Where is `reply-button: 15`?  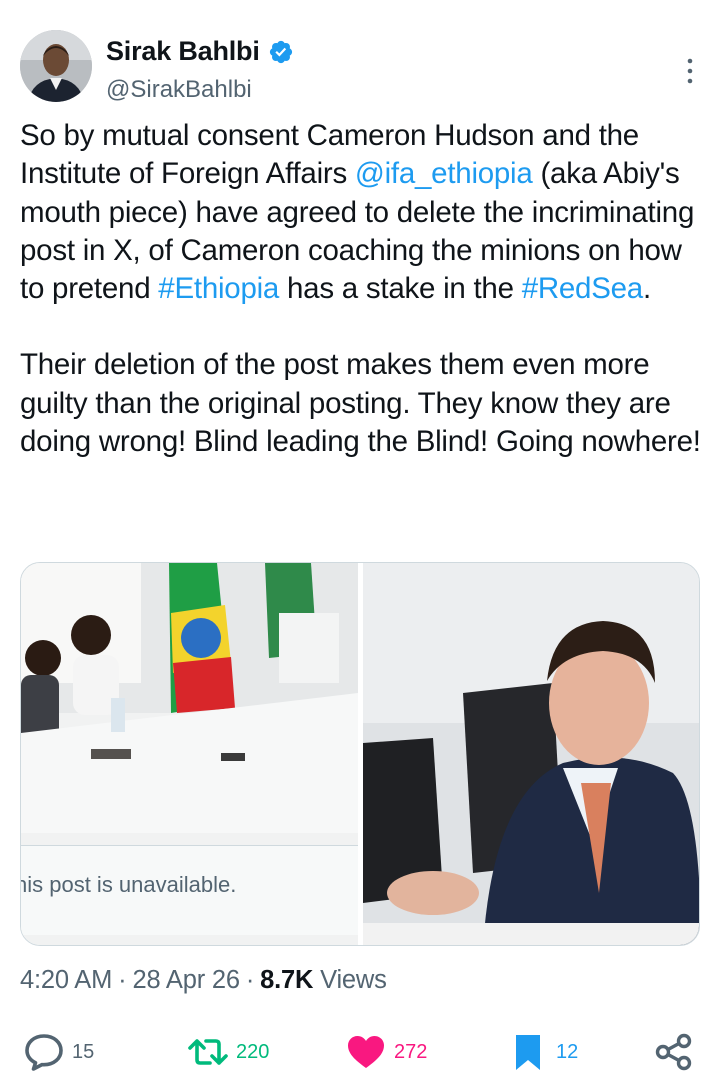
reply-button: 15 is located at coordinates (59, 1052).